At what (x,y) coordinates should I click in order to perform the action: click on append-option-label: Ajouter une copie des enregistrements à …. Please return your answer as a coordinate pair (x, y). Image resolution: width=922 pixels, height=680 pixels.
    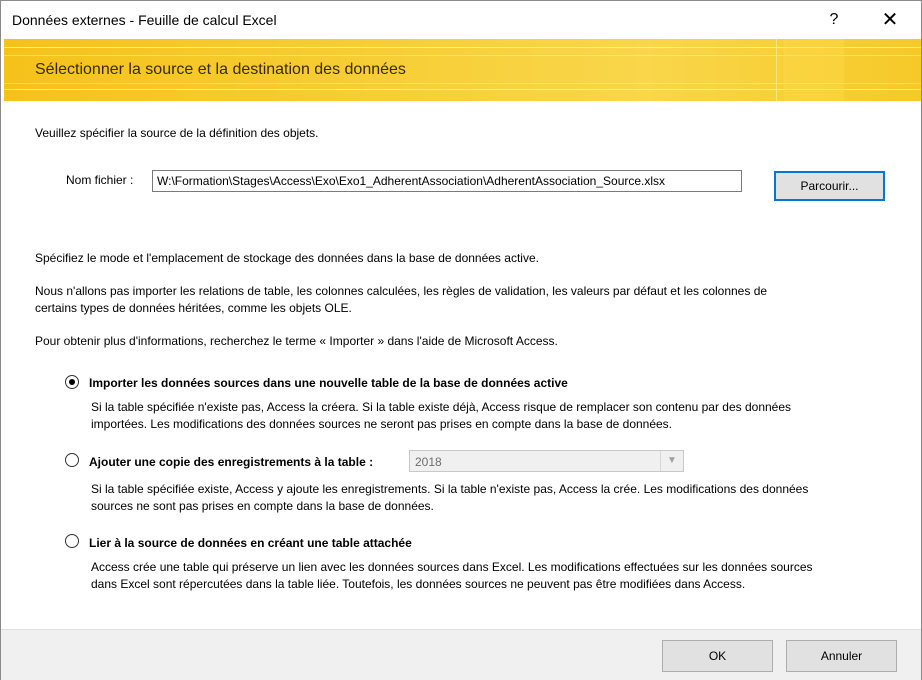
    Looking at the image, I should click on (231, 462).